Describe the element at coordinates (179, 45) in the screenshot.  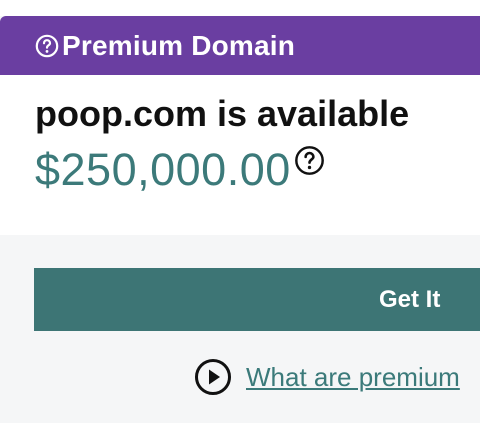
I see `banner-title: Premium Domain` at that location.